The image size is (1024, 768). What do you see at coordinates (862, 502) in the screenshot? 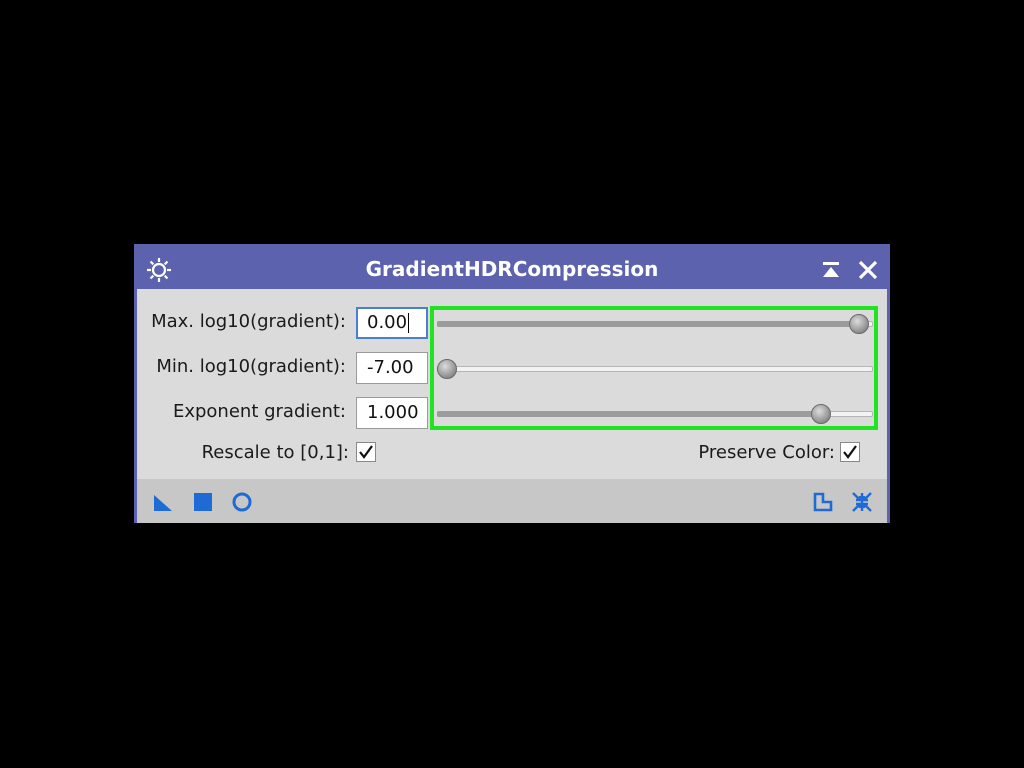
I see `reset-icon` at bounding box center [862, 502].